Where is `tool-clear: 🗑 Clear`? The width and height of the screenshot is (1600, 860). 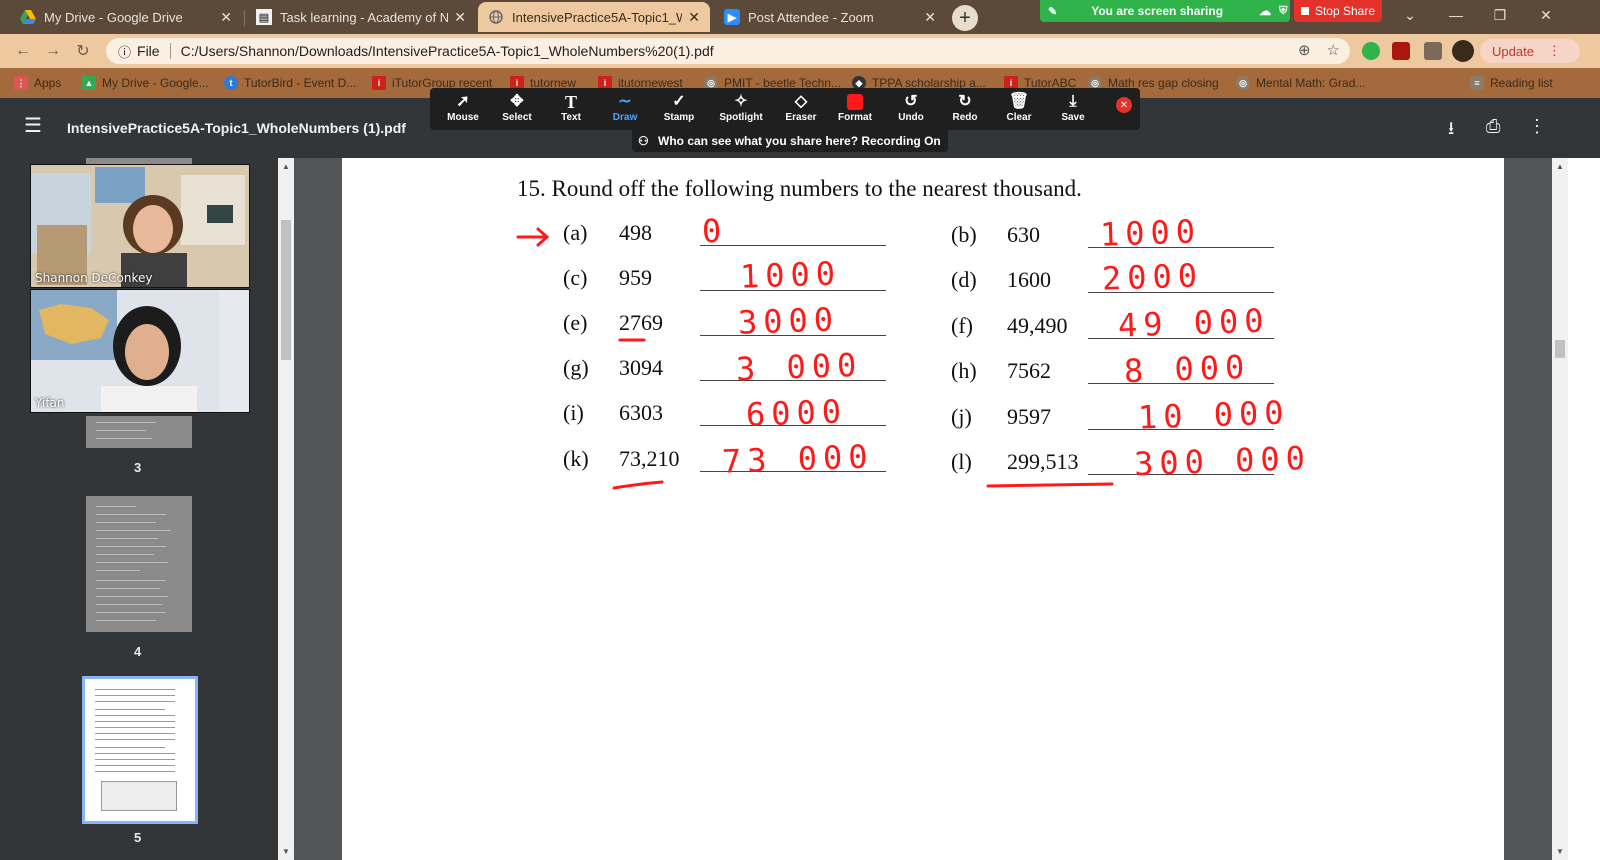
tool-clear: 🗑 Clear is located at coordinates (1019, 110).